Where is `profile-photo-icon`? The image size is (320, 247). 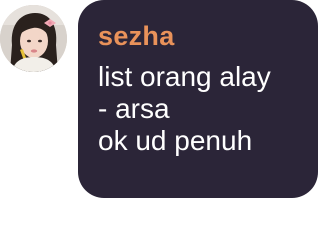
profile-photo-icon is located at coordinates (33, 38).